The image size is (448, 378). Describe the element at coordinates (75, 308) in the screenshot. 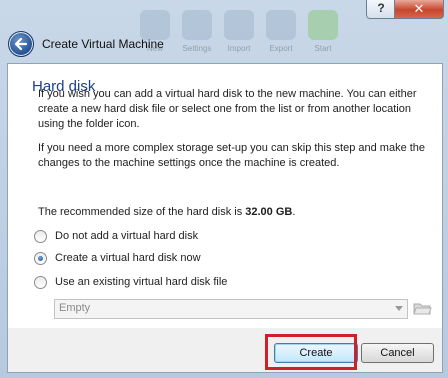

I see `existing-disk-value: Empty` at that location.